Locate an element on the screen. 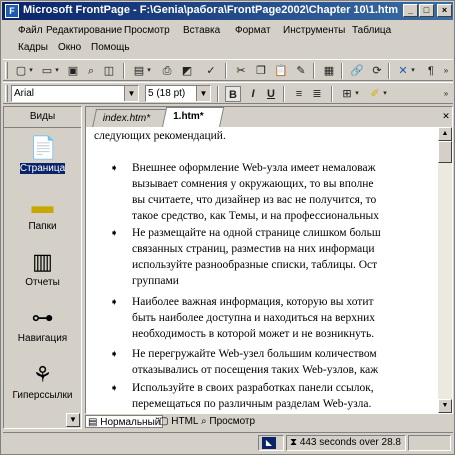  views-scroll-down: ▼ is located at coordinates (73, 420).